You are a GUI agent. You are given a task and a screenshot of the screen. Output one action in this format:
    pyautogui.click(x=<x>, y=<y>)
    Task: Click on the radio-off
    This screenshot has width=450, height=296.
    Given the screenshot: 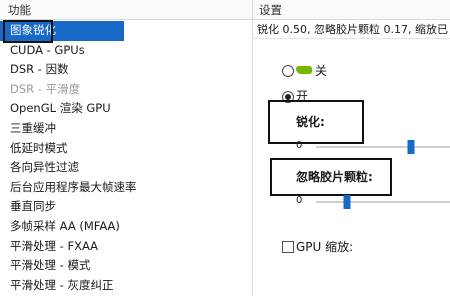 What is the action you would take?
    pyautogui.click(x=288, y=71)
    